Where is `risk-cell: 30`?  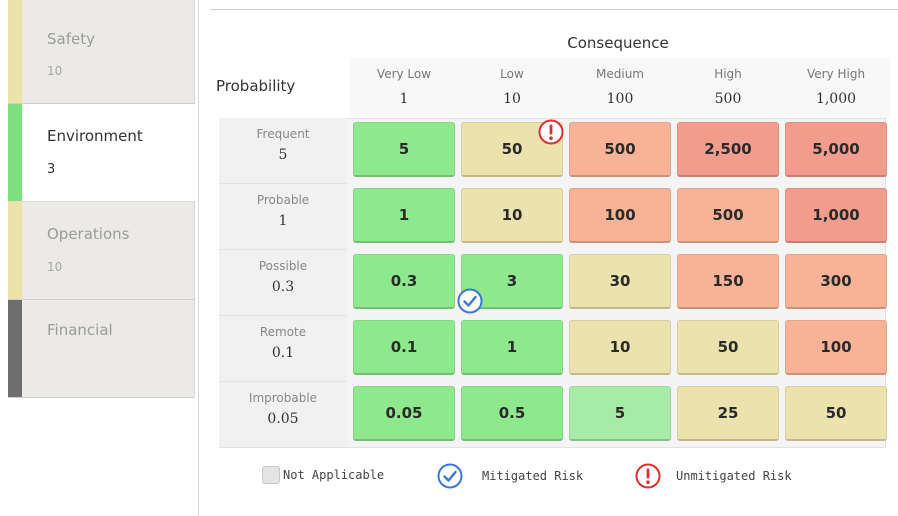
risk-cell: 30 is located at coordinates (620, 281).